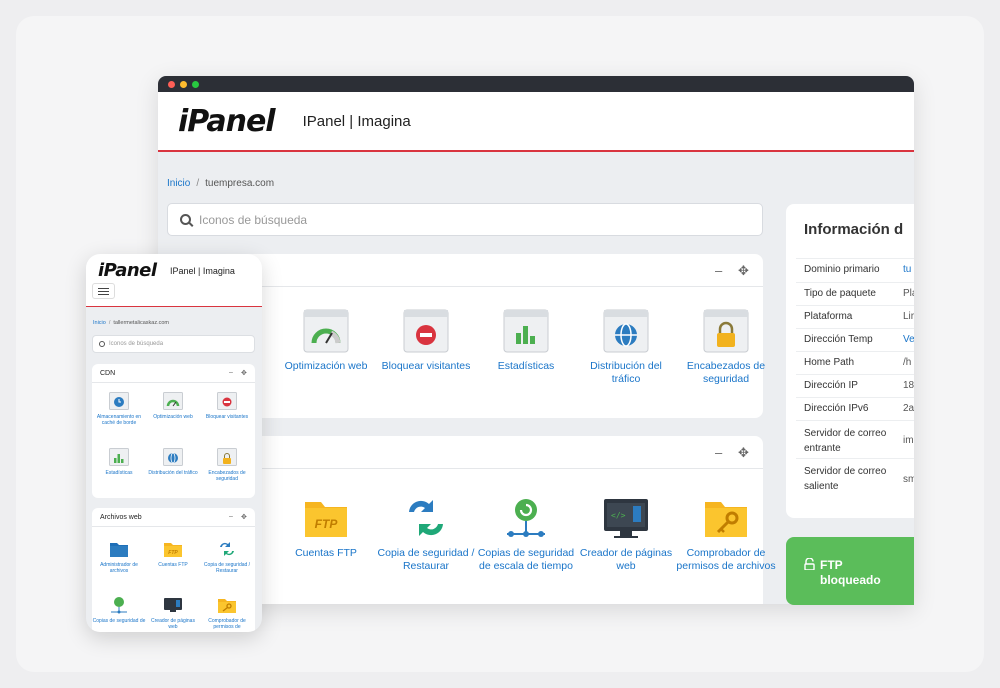  I want to click on backup-restore-icon, so click(227, 549).